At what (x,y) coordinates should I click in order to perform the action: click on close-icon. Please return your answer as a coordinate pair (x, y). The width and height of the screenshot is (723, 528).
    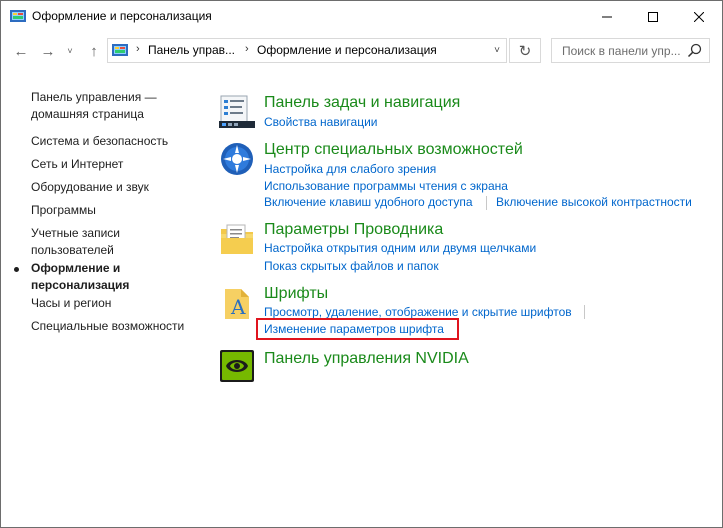
    Looking at the image, I should click on (699, 16).